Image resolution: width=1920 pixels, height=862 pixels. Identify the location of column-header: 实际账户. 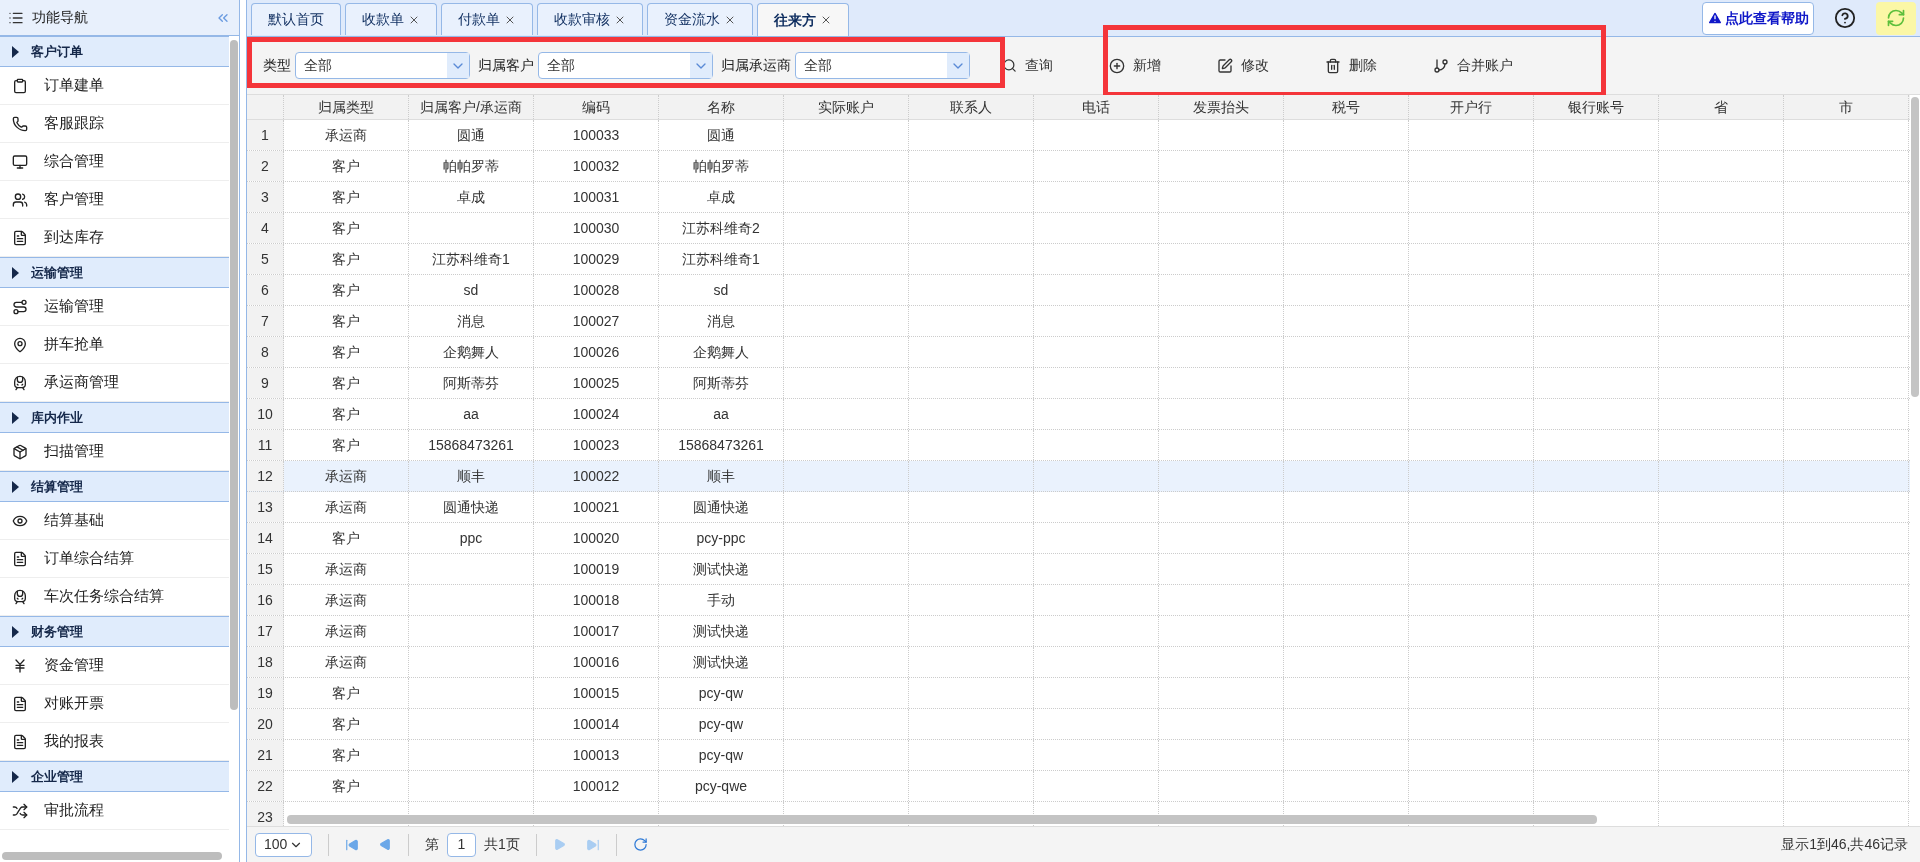
(846, 107).